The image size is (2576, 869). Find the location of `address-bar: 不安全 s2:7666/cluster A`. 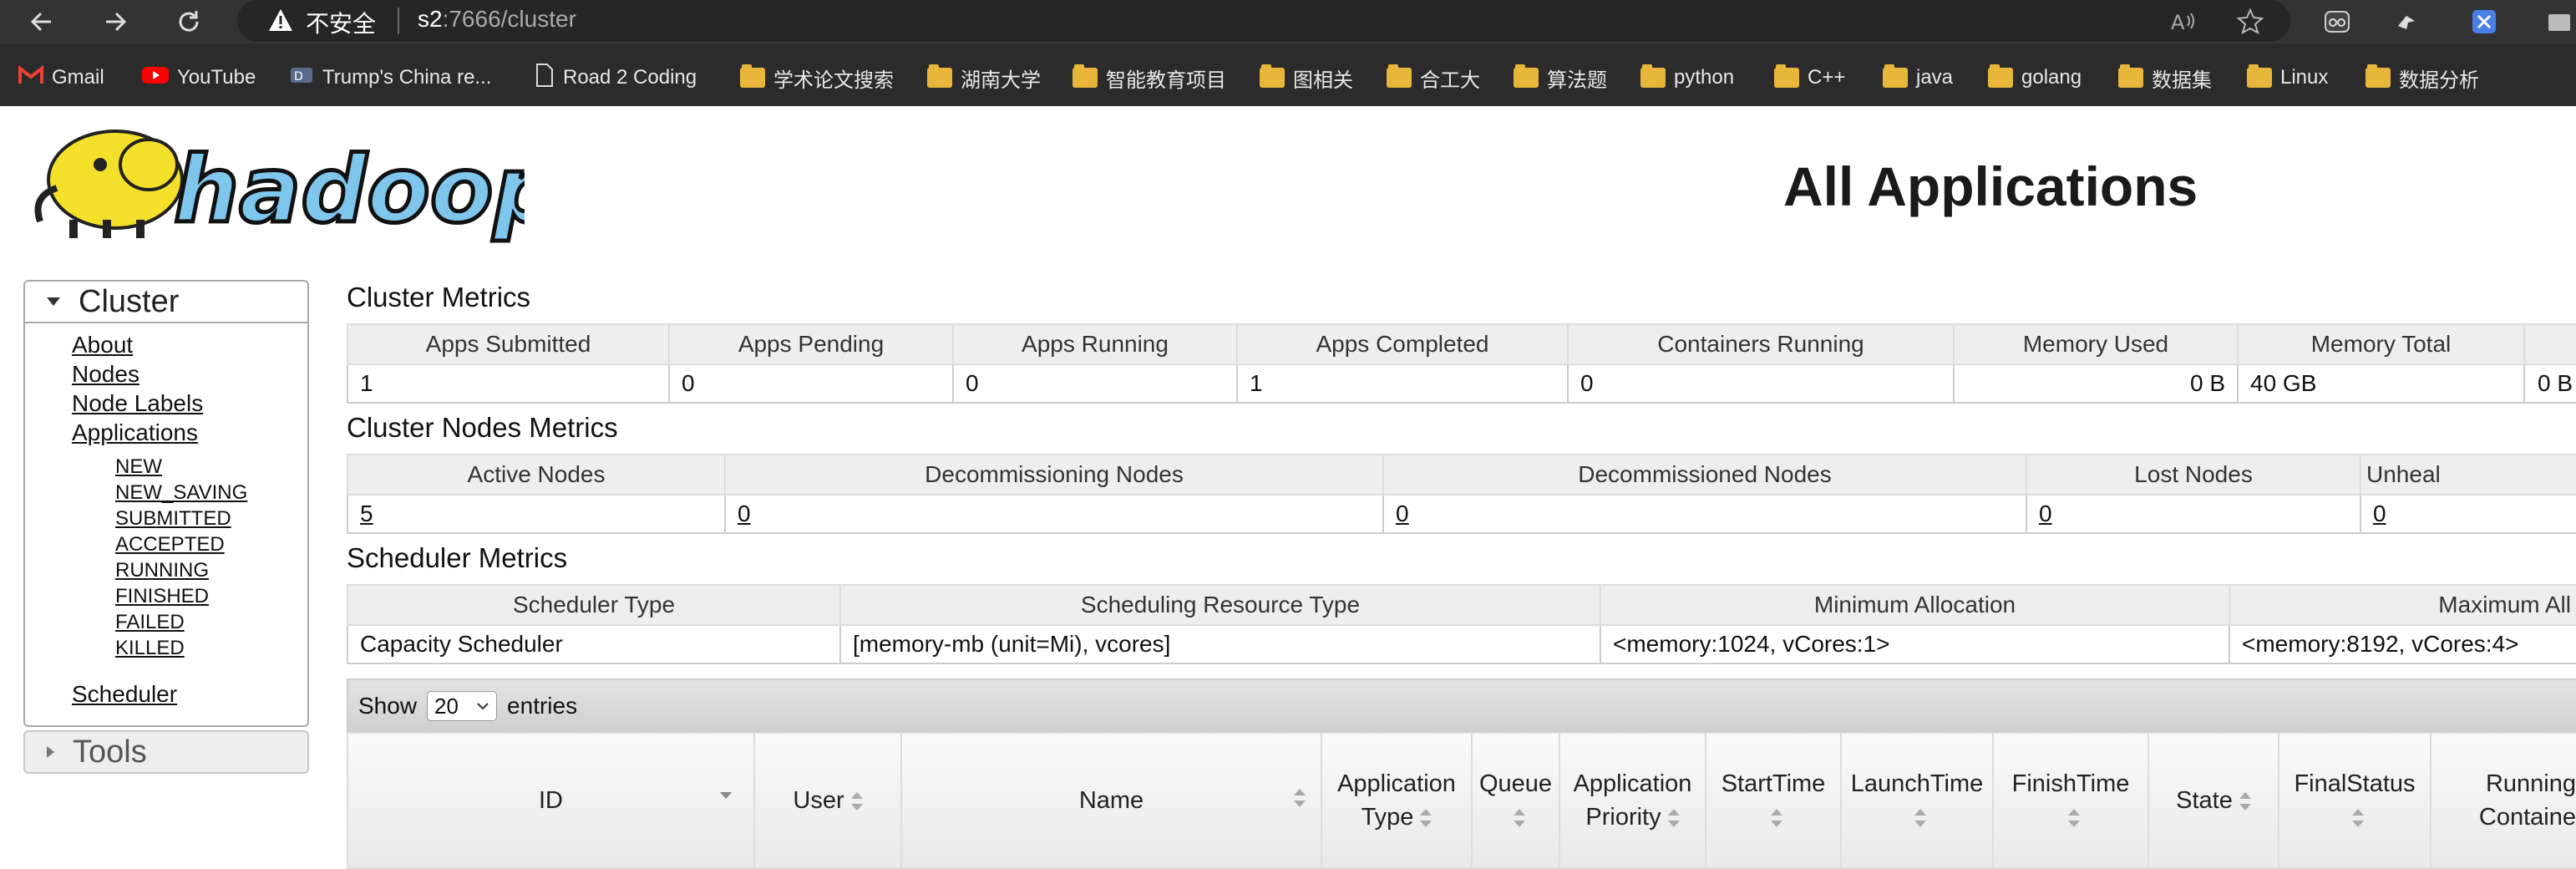

address-bar: 不安全 s2:7666/cluster A is located at coordinates (1263, 21).